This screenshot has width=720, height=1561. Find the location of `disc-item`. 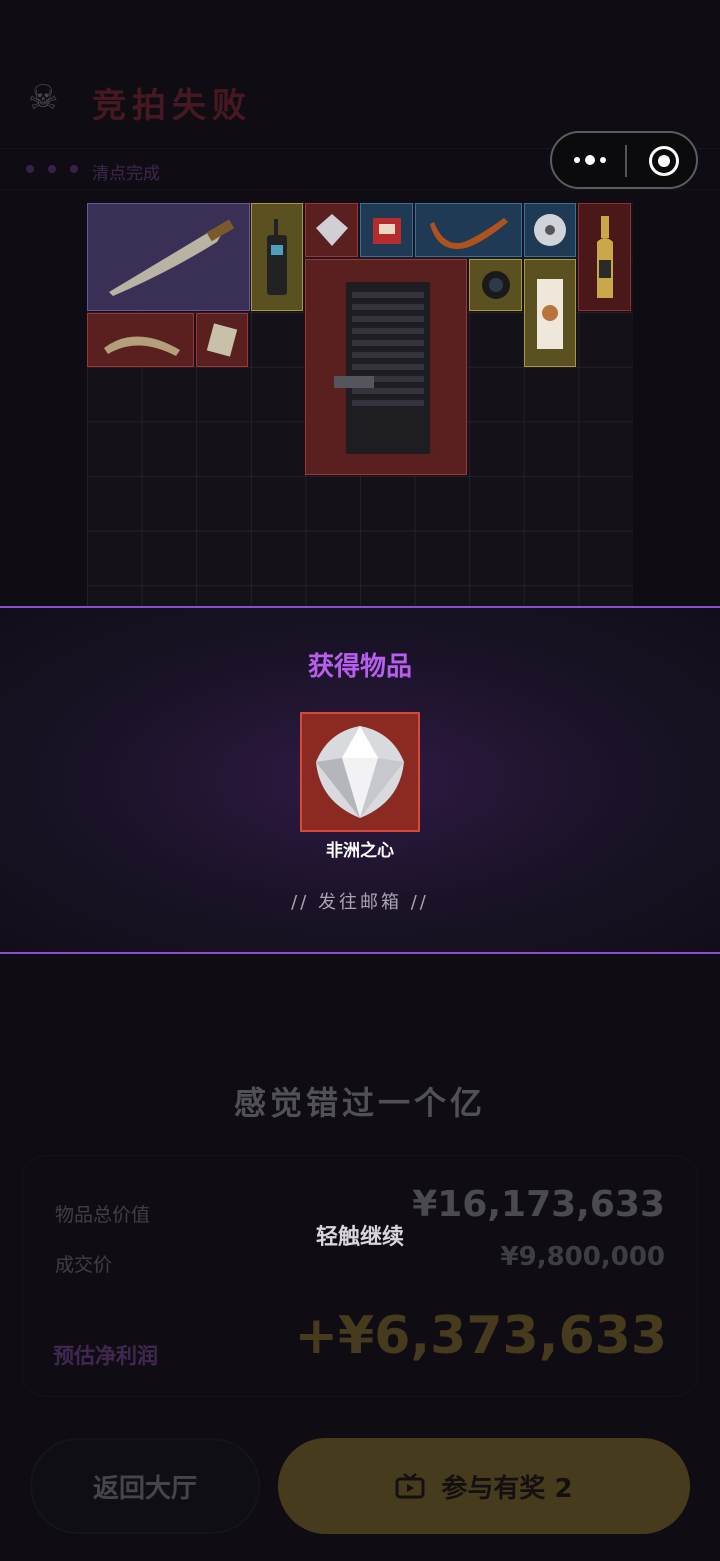

disc-item is located at coordinates (550, 230).